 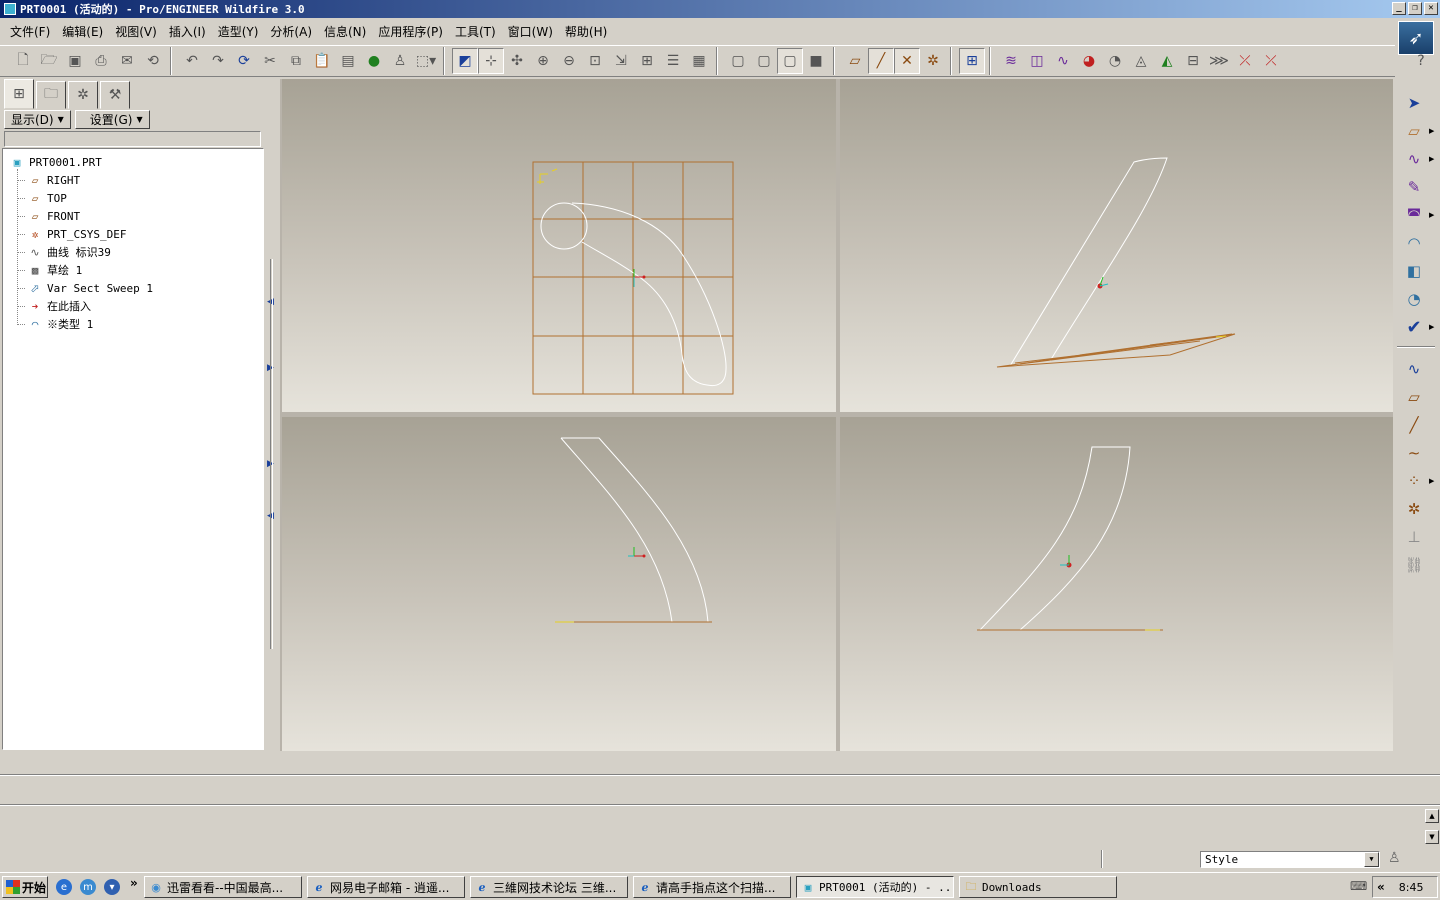 I want to click on save-icon: ▣, so click(x=75, y=61).